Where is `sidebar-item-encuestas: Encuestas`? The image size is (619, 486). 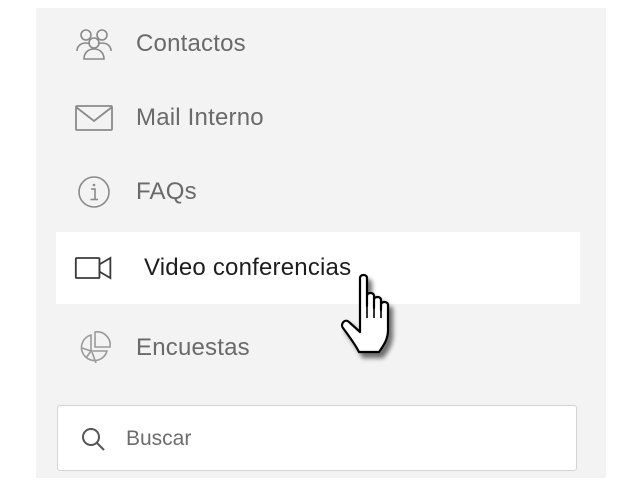
sidebar-item-encuestas: Encuestas is located at coordinates (318, 348).